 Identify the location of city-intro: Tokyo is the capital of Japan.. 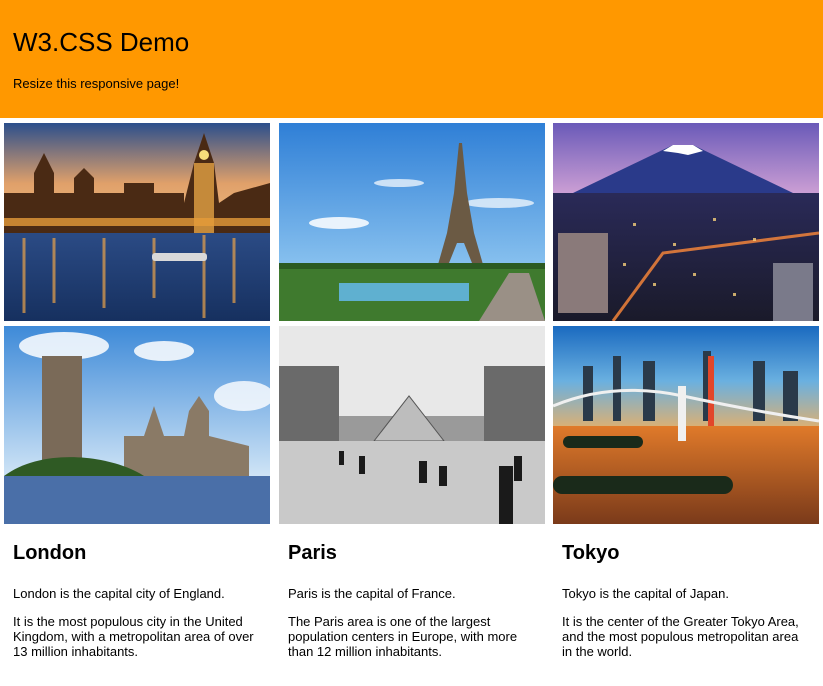
(645, 593).